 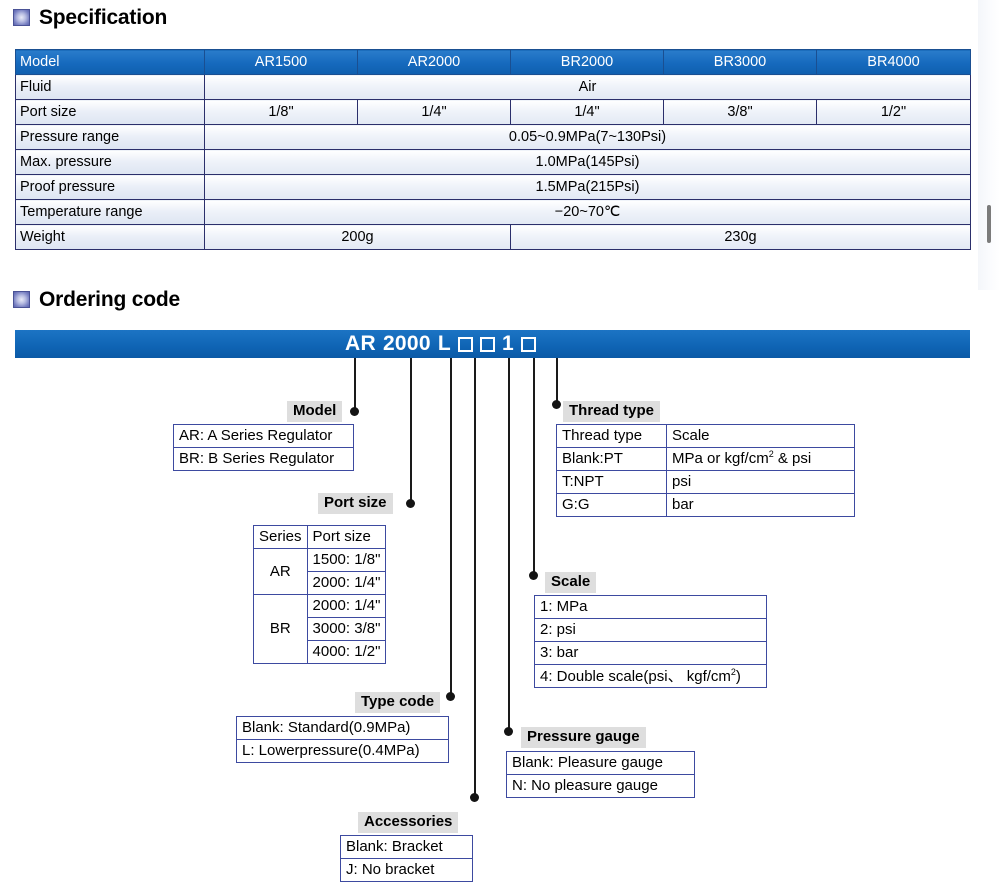 What do you see at coordinates (281, 62) in the screenshot?
I see `header-cell-ar1500: AR1500` at bounding box center [281, 62].